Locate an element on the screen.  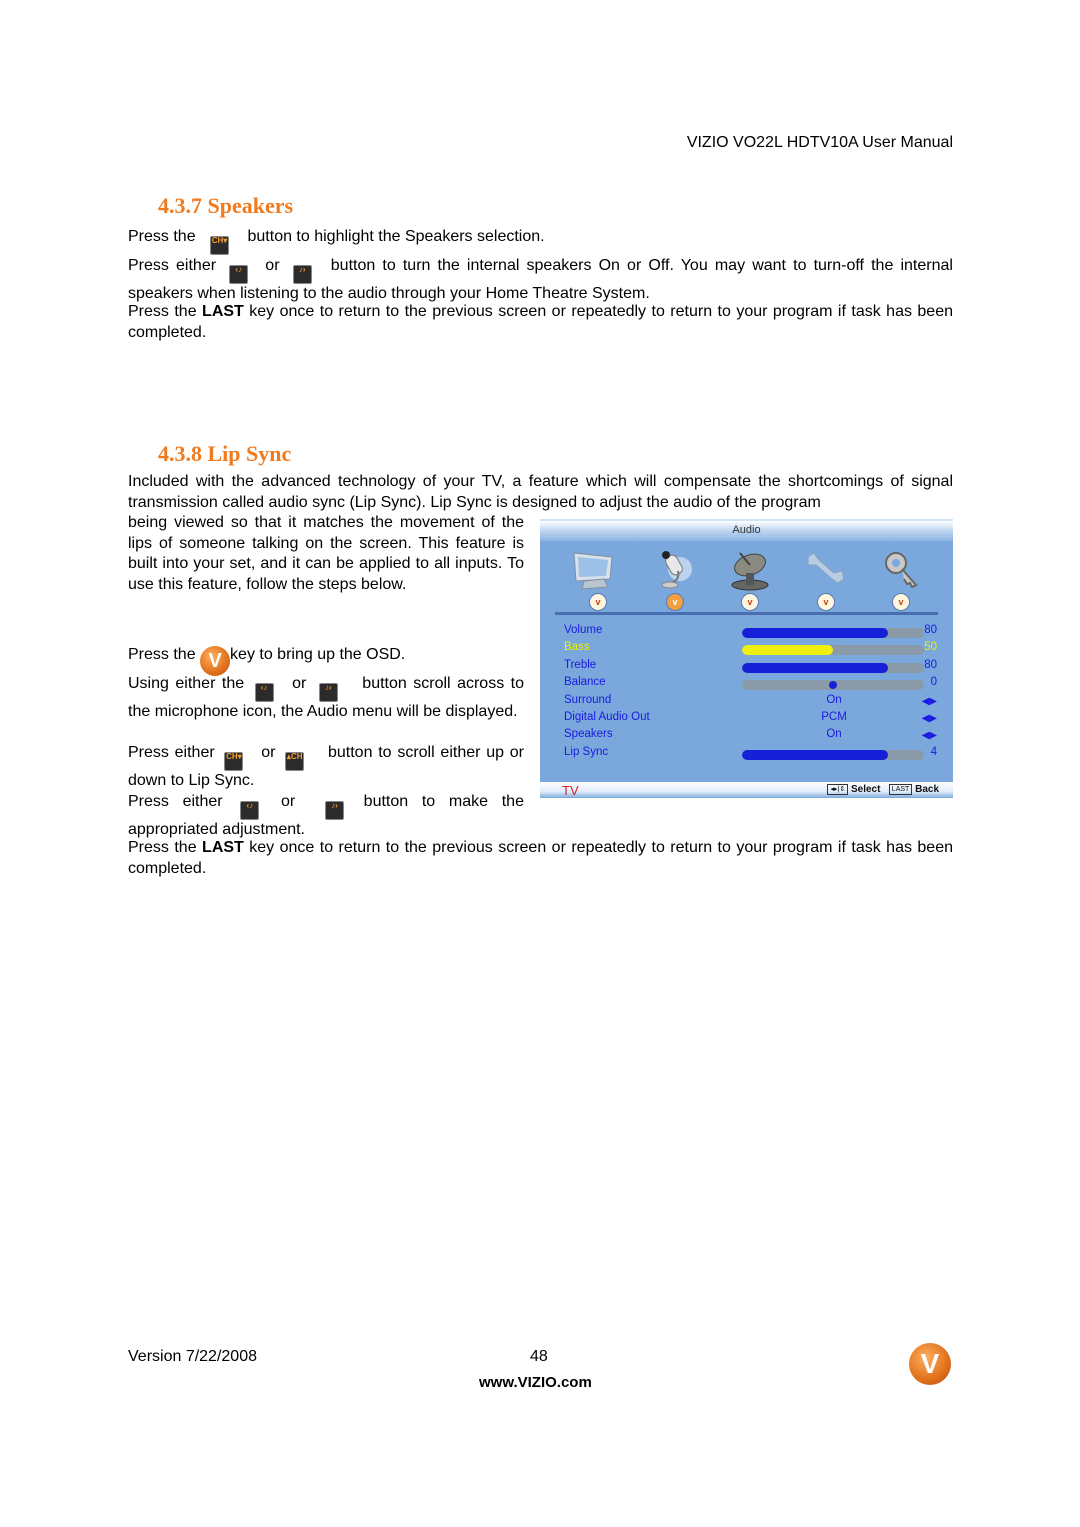
channel-up-button-icon: ▴CH is located at coordinates (295, 761).